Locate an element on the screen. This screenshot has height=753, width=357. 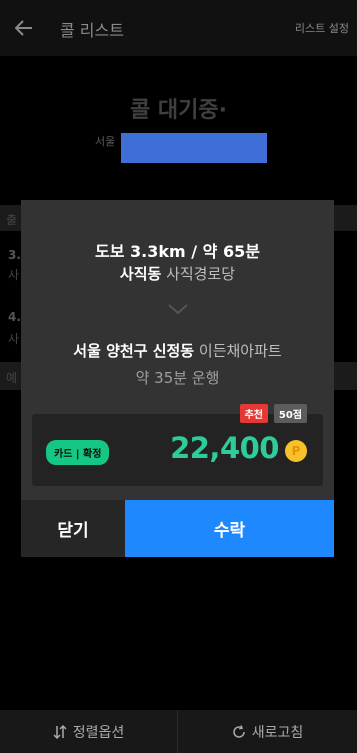
page-title: 콜 리스트 is located at coordinates (92, 30).